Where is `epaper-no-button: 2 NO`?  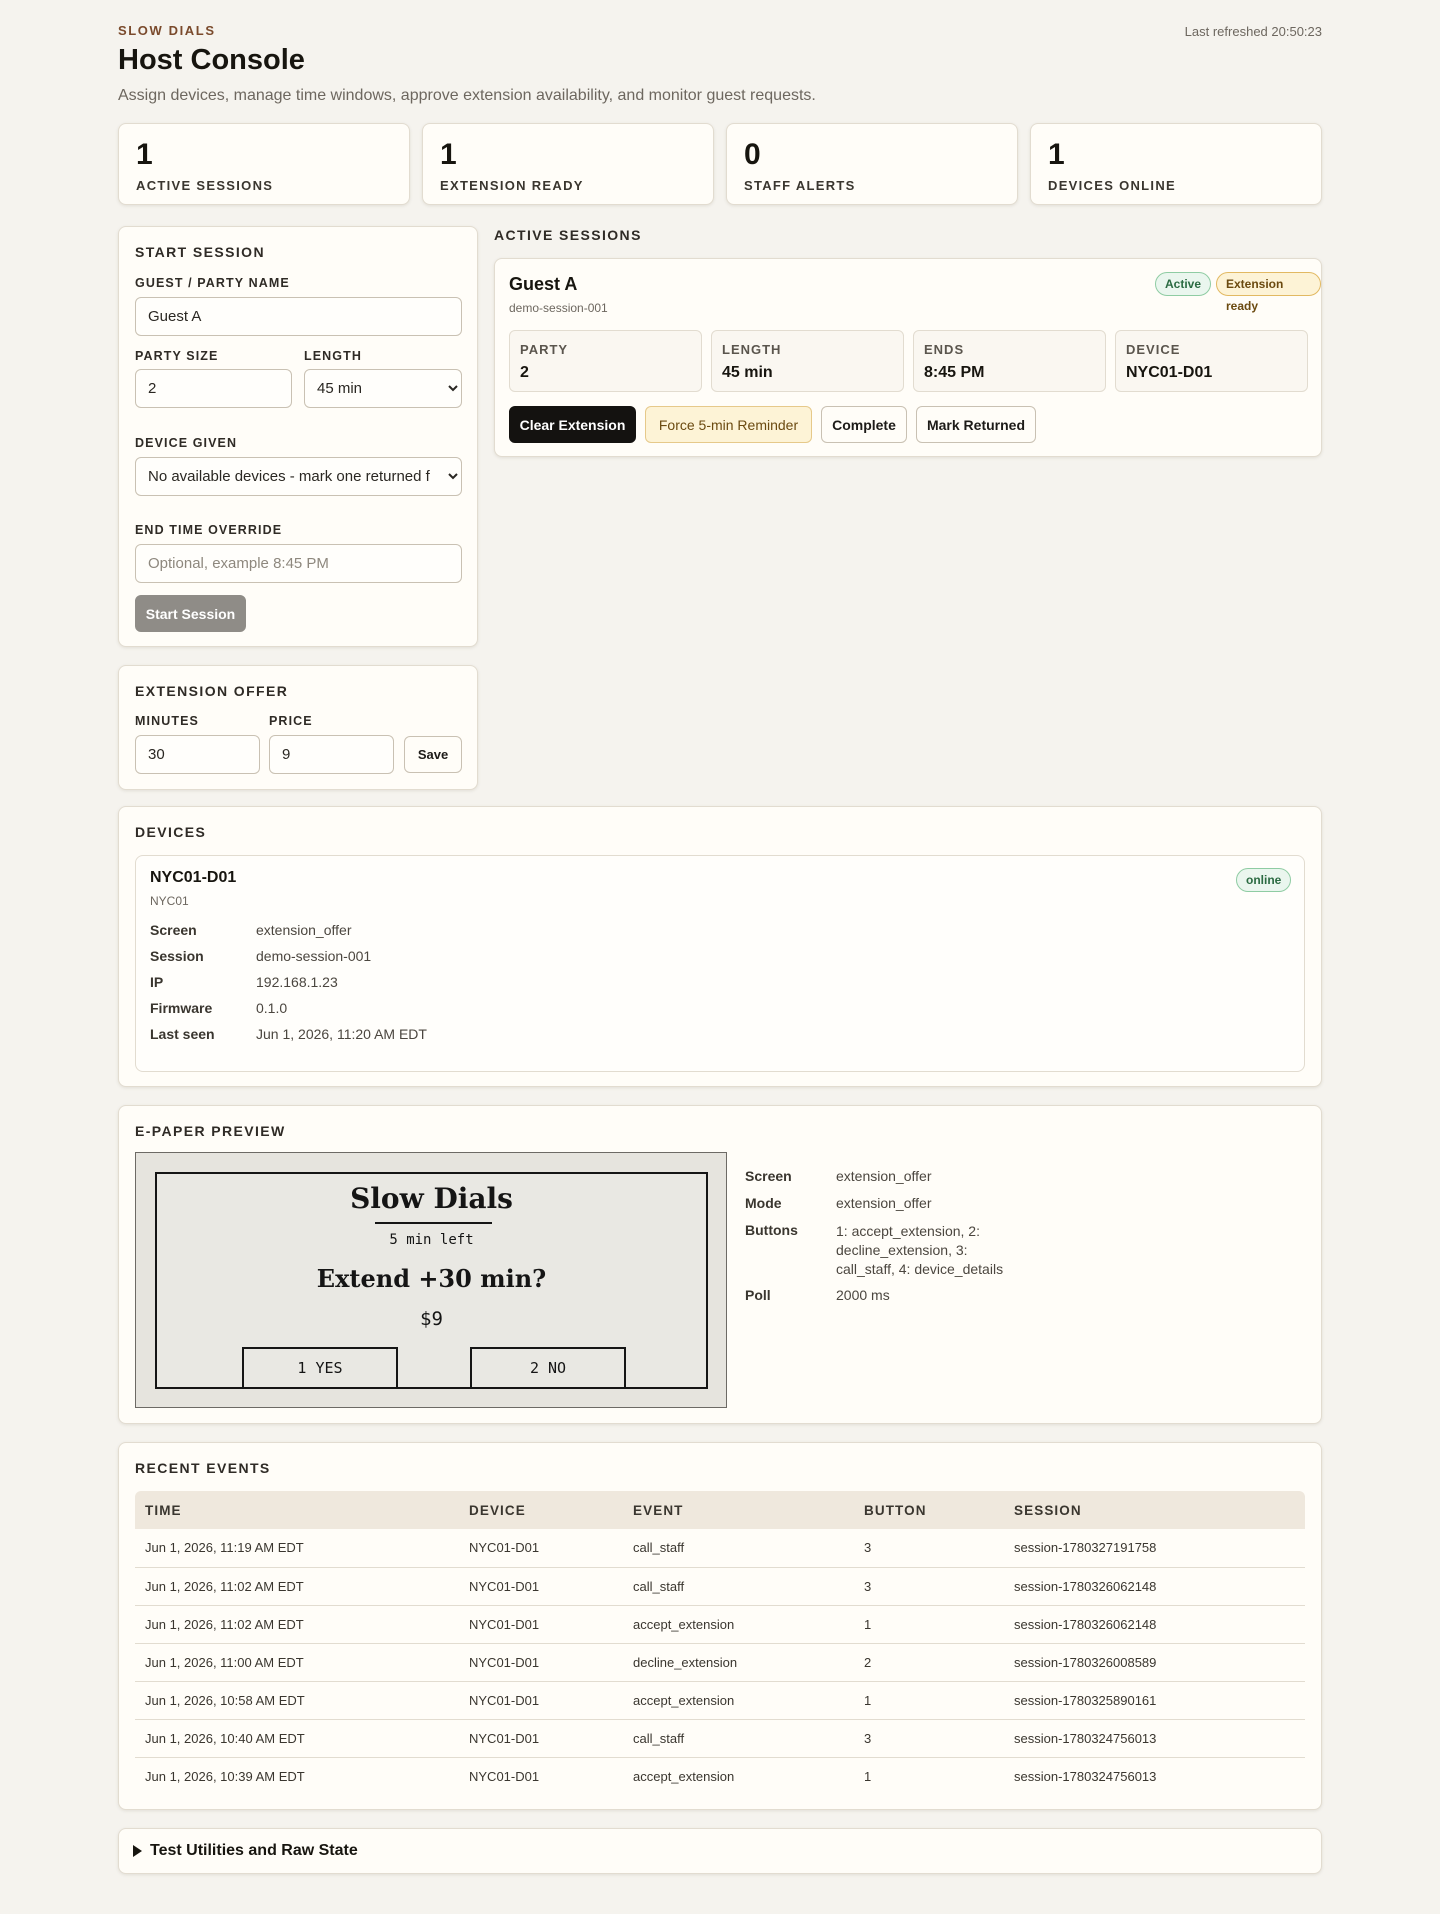
epaper-no-button: 2 NO is located at coordinates (548, 1367).